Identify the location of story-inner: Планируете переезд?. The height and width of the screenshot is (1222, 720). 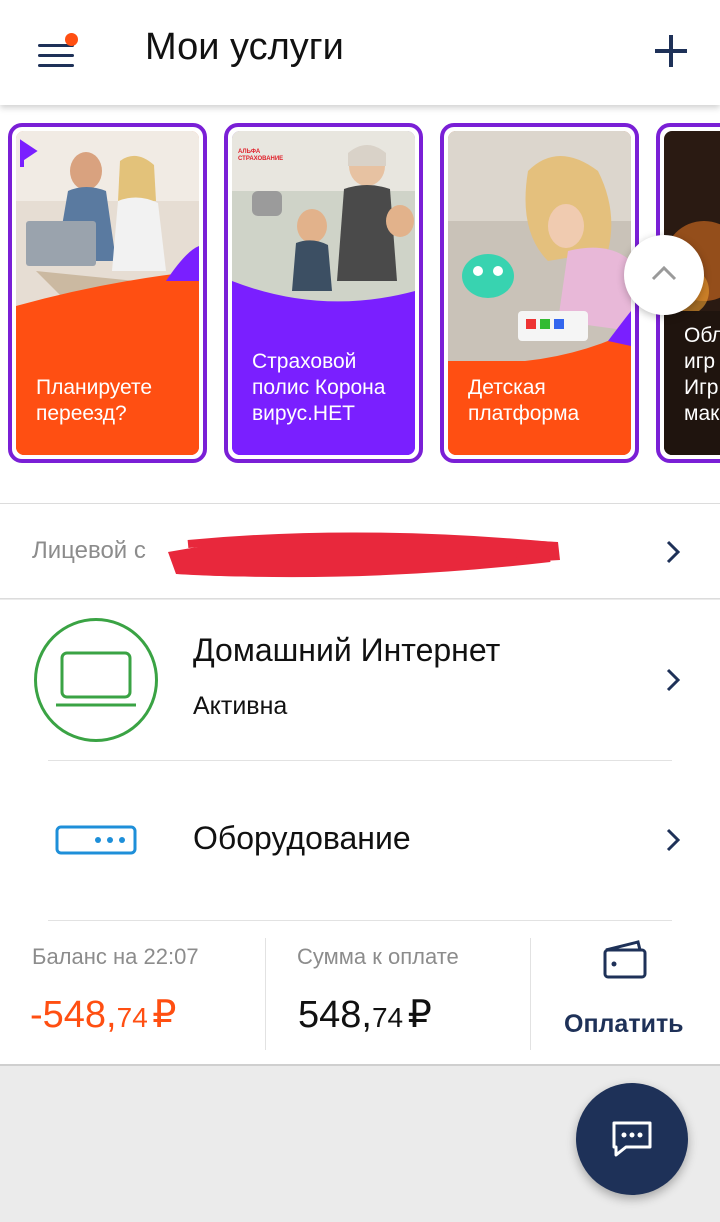
(107, 293).